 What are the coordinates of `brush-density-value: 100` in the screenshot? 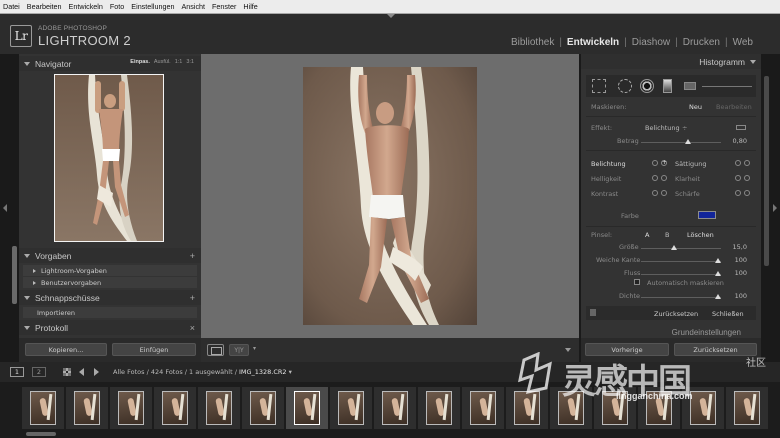 It's located at (741, 296).